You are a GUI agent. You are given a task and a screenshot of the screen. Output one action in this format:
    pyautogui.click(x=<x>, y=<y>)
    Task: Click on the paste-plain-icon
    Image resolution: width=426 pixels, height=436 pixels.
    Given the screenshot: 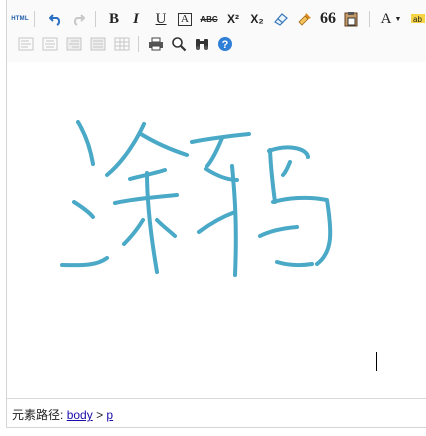 What is the action you would take?
    pyautogui.click(x=351, y=19)
    